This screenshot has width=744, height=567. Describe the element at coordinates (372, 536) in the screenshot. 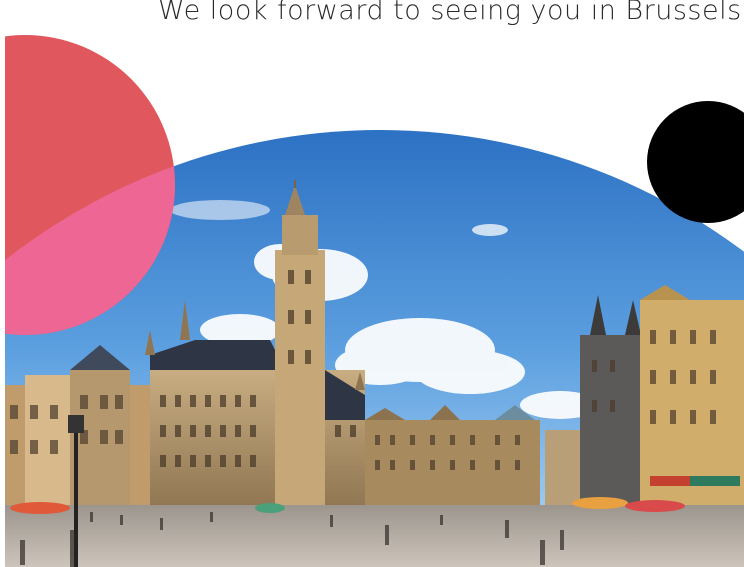

I see `square-pavement` at that location.